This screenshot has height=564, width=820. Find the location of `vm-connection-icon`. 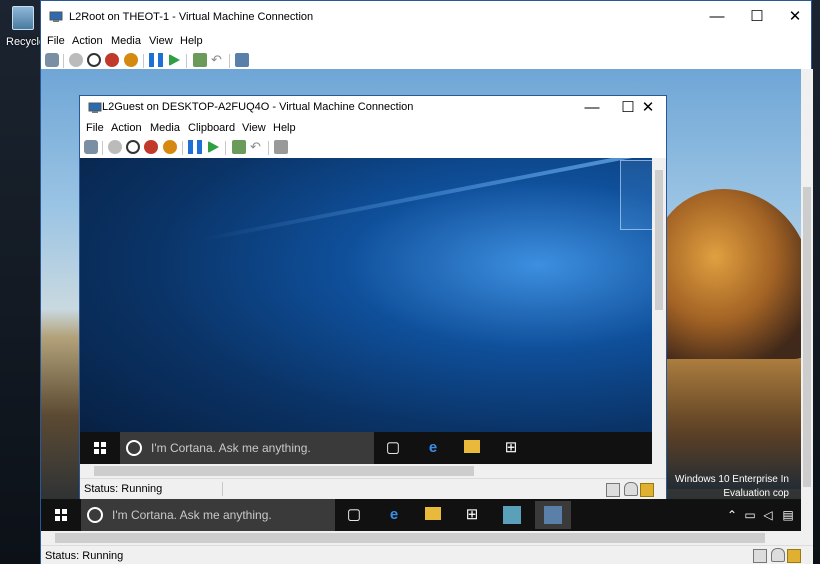

vm-connection-icon is located at coordinates (95, 107).